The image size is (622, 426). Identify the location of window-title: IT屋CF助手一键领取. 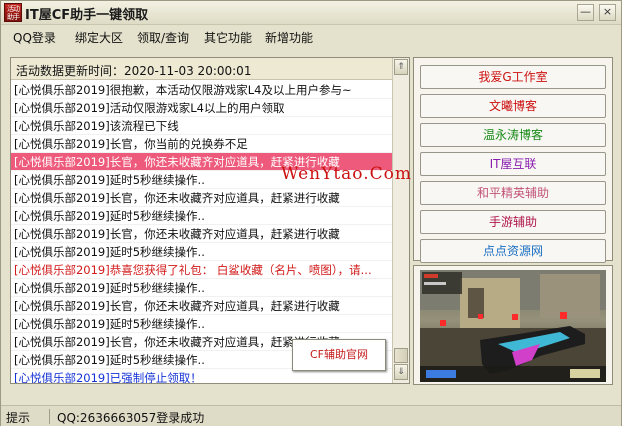
(87, 15).